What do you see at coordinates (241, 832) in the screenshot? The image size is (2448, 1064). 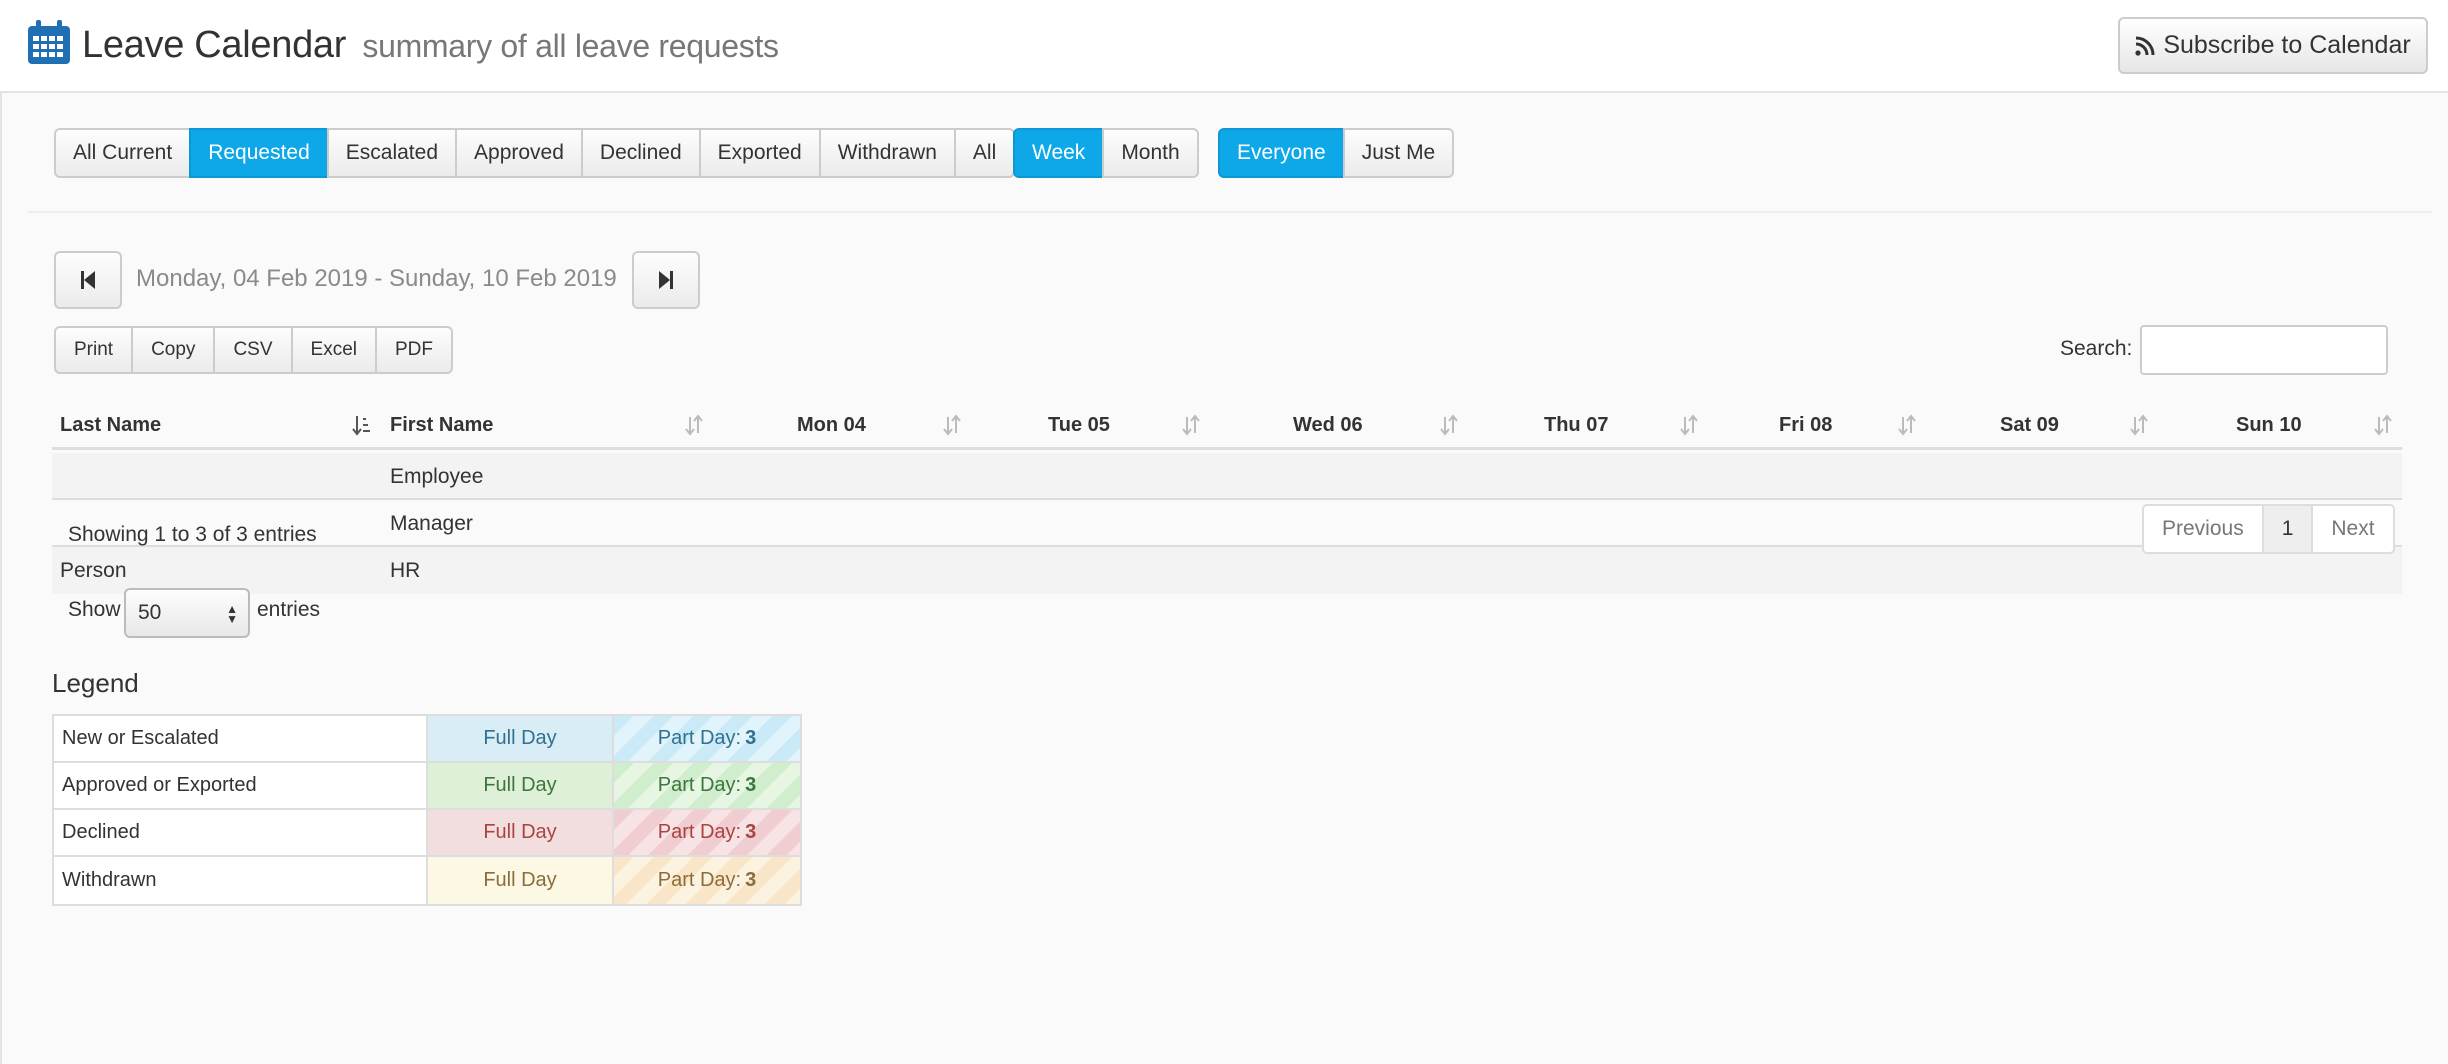 I see `legend-row-name: Declined` at bounding box center [241, 832].